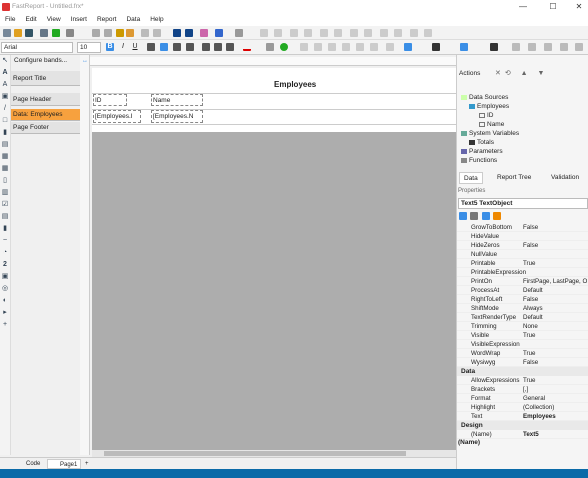  What do you see at coordinates (308, 33) in the screenshot?
I see `fit-grid-icon` at bounding box center [308, 33].